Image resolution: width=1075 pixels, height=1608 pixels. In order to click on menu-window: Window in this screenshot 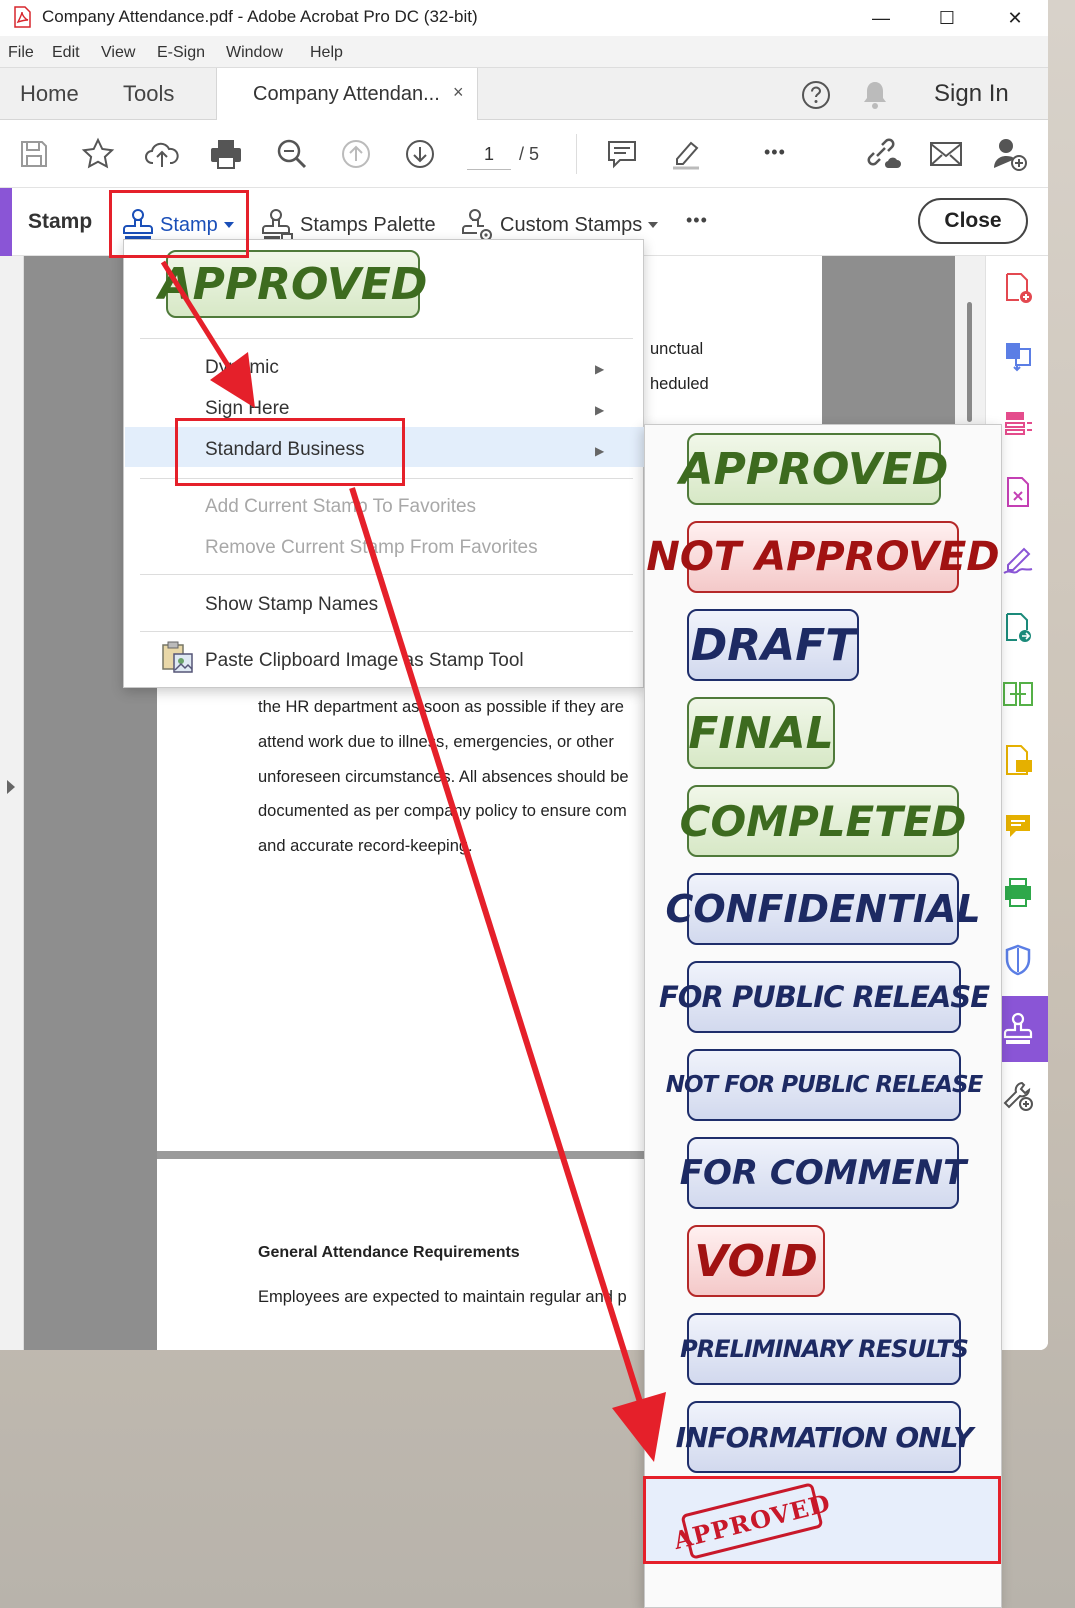, I will do `click(254, 53)`.